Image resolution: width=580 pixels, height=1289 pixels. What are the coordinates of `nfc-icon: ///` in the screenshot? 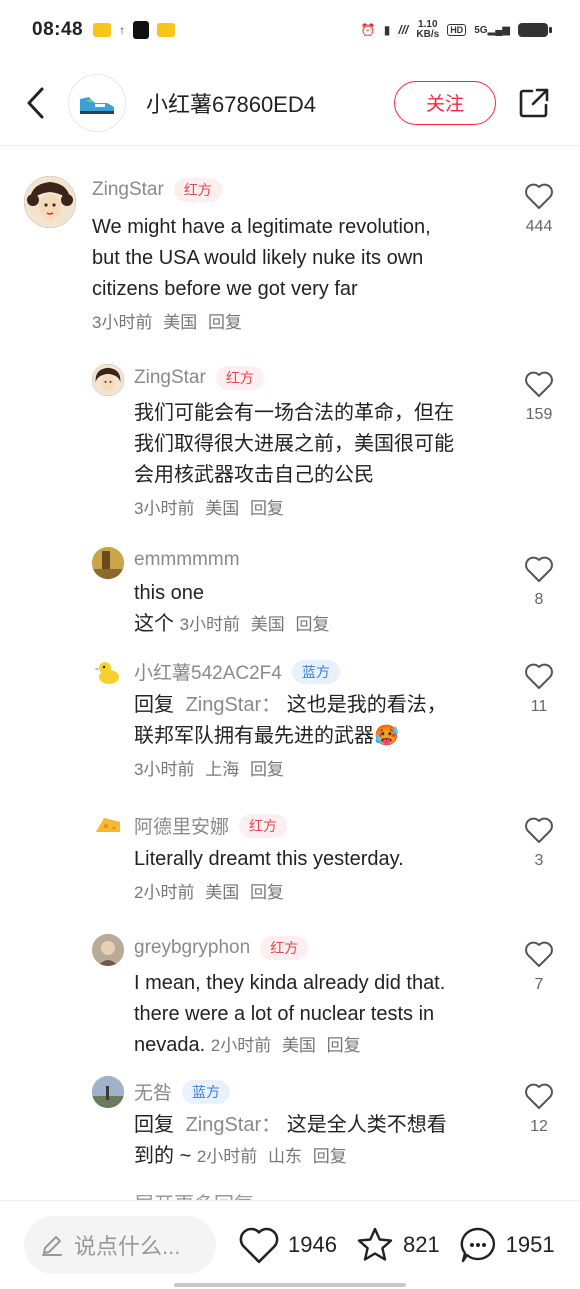 It's located at (403, 30).